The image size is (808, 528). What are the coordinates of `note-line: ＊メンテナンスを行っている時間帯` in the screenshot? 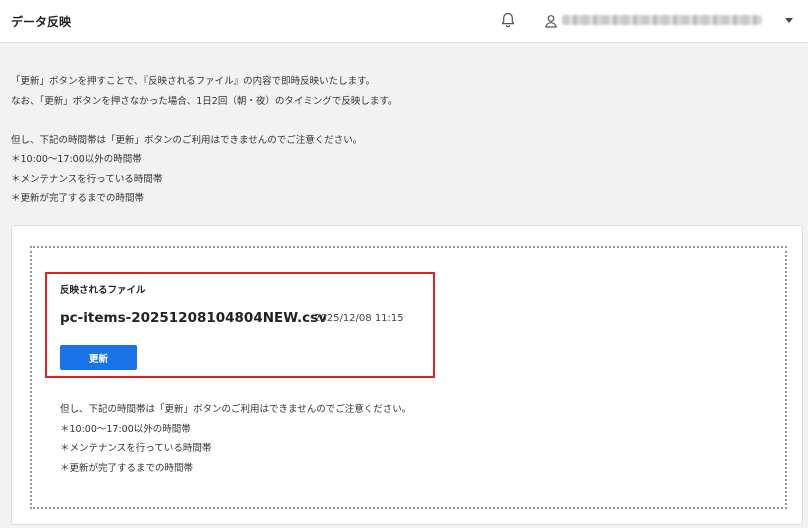 It's located at (136, 448).